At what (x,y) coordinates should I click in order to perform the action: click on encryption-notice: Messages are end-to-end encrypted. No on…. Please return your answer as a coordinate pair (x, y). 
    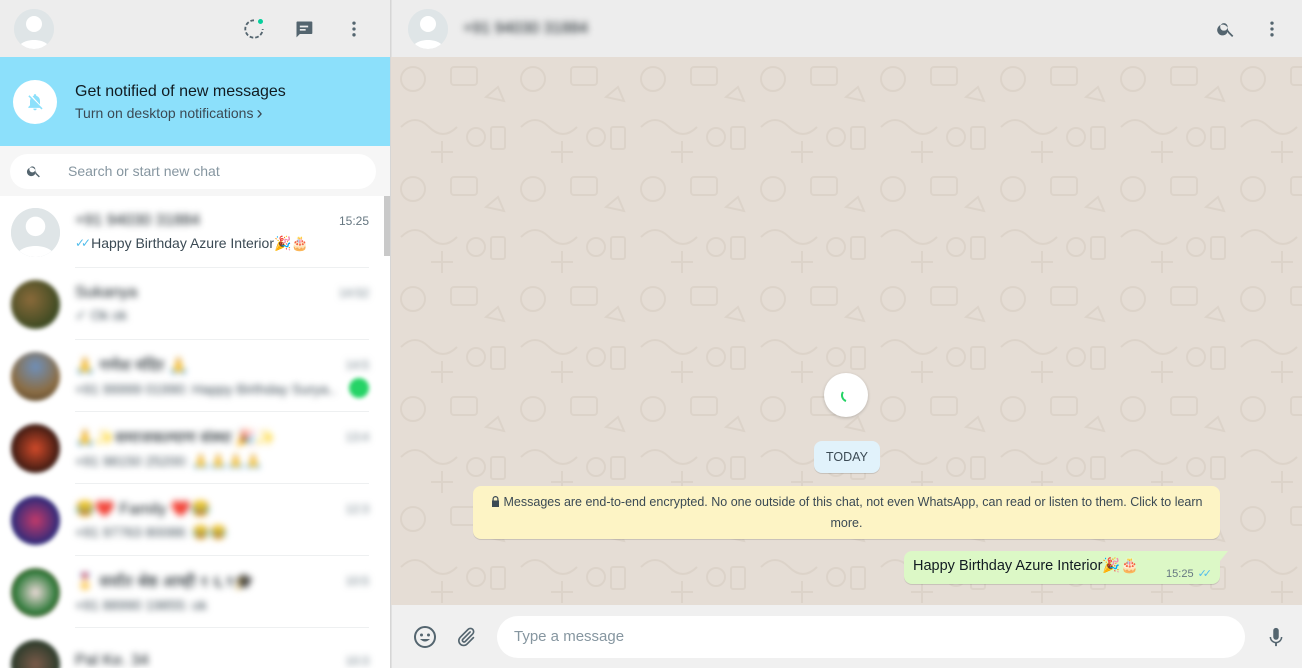
    Looking at the image, I should click on (846, 512).